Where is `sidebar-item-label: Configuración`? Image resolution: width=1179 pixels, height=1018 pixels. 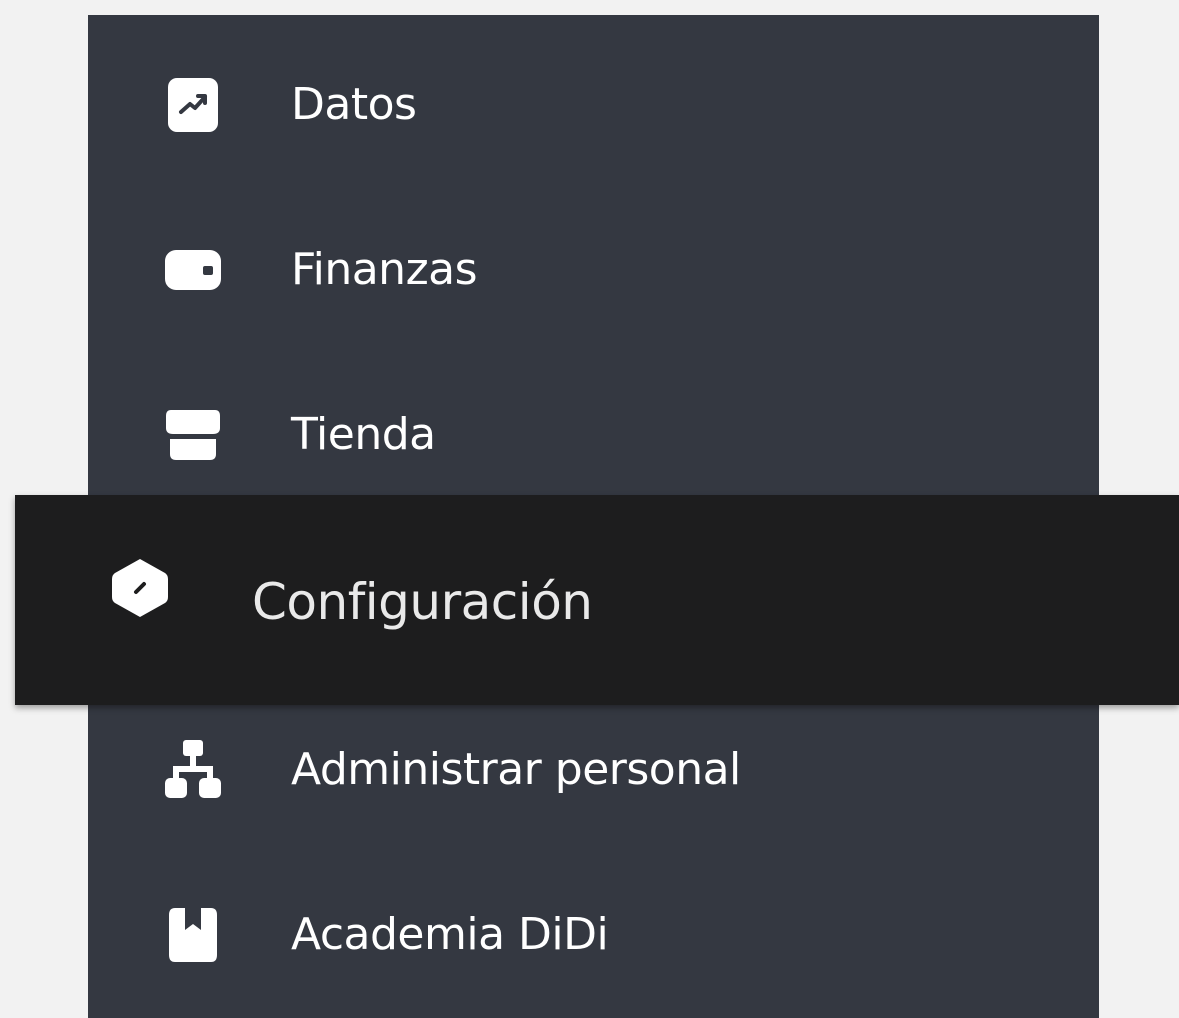
sidebar-item-label: Configuración is located at coordinates (422, 602).